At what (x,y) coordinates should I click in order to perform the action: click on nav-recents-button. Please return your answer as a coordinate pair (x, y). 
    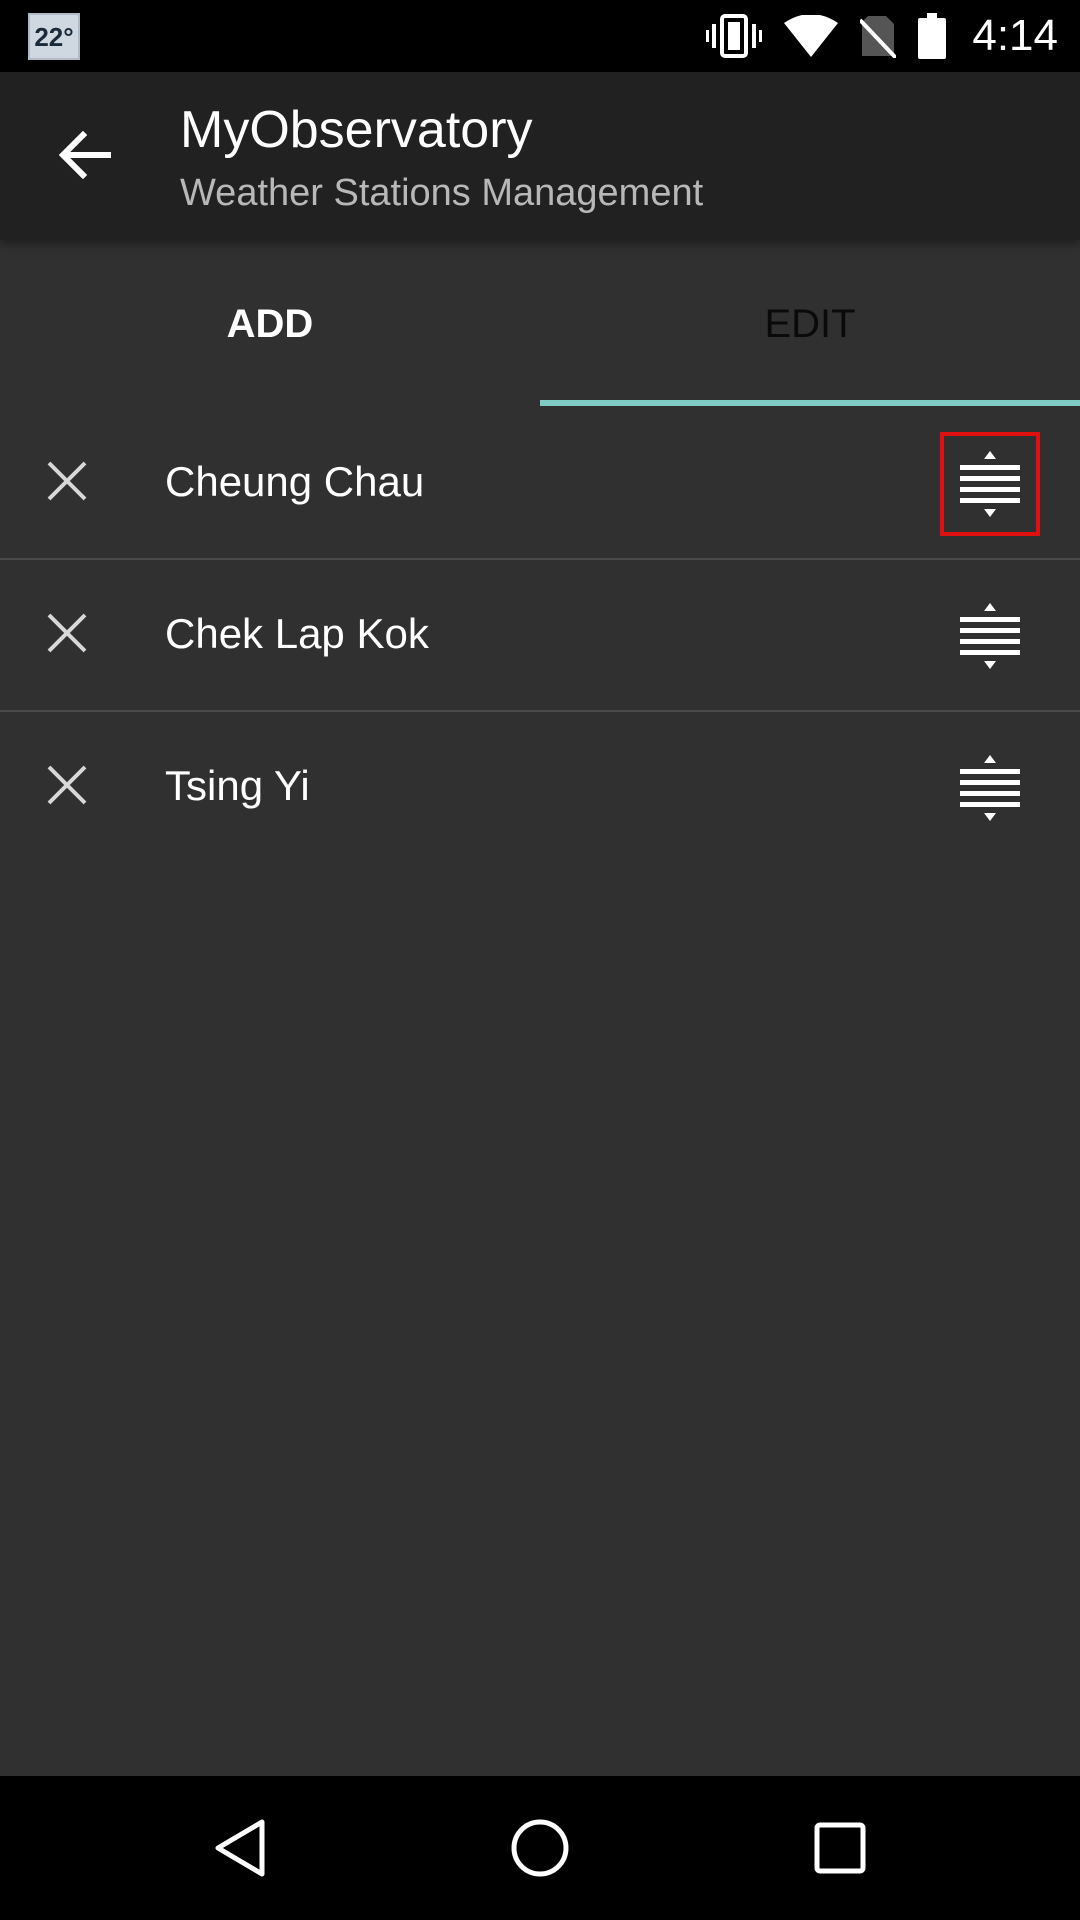
    Looking at the image, I should click on (840, 1848).